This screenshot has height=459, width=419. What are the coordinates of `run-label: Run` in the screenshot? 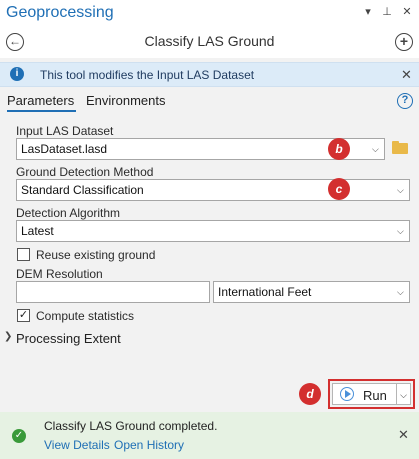 It's located at (375, 395).